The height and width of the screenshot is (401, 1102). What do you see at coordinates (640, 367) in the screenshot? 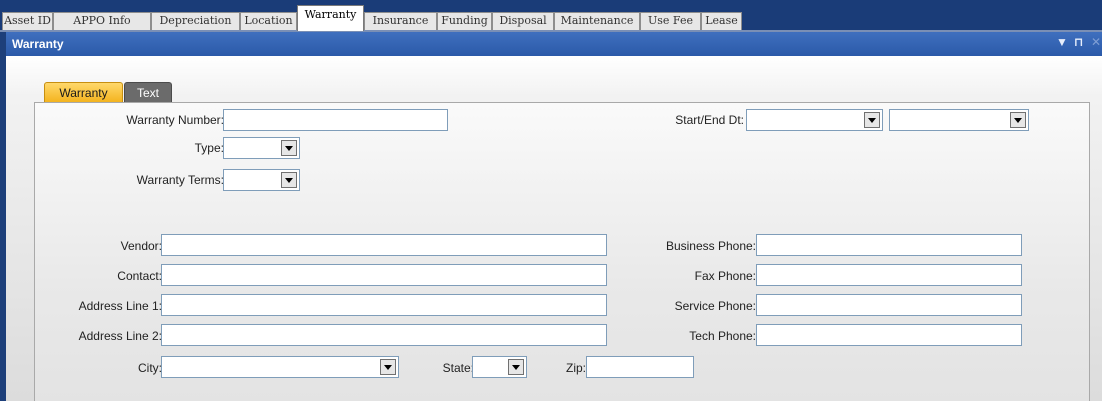
I see `zip-input` at bounding box center [640, 367].